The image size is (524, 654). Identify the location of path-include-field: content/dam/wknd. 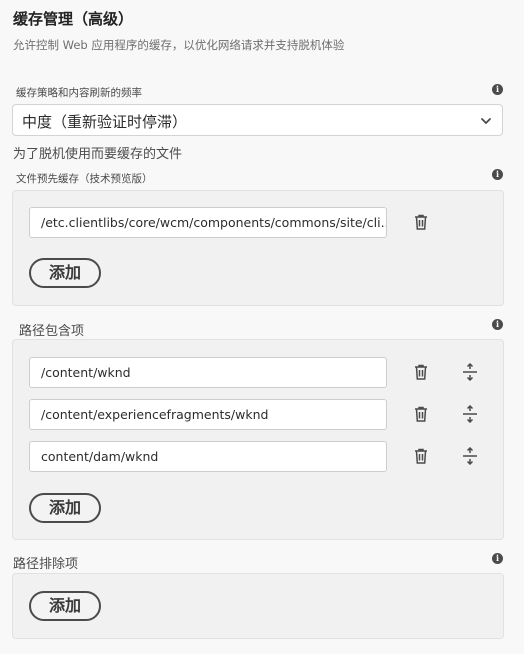
(208, 456).